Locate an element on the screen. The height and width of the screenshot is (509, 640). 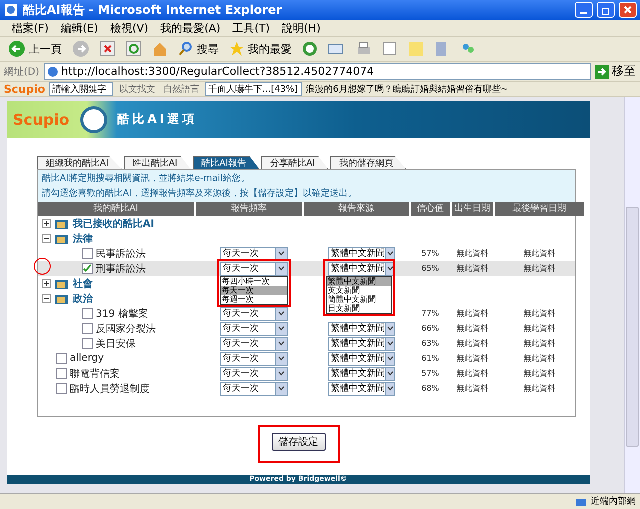
refresh-button is located at coordinates (134, 49).